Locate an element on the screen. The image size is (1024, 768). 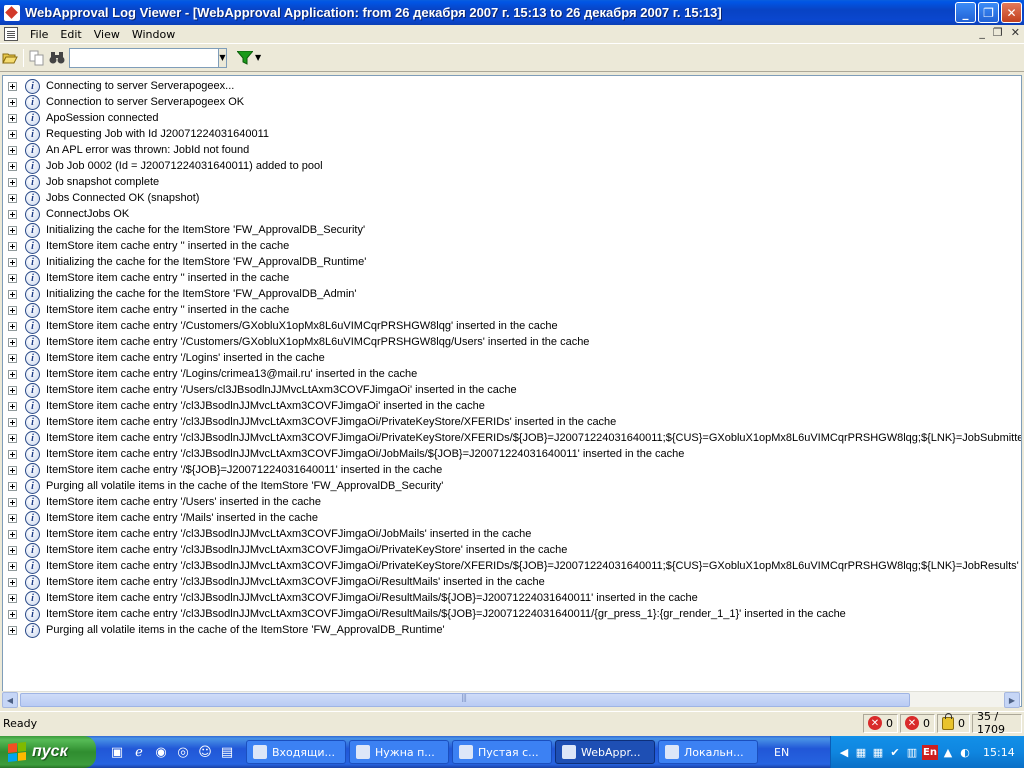
filter-button: ▼ is located at coordinates (249, 57).